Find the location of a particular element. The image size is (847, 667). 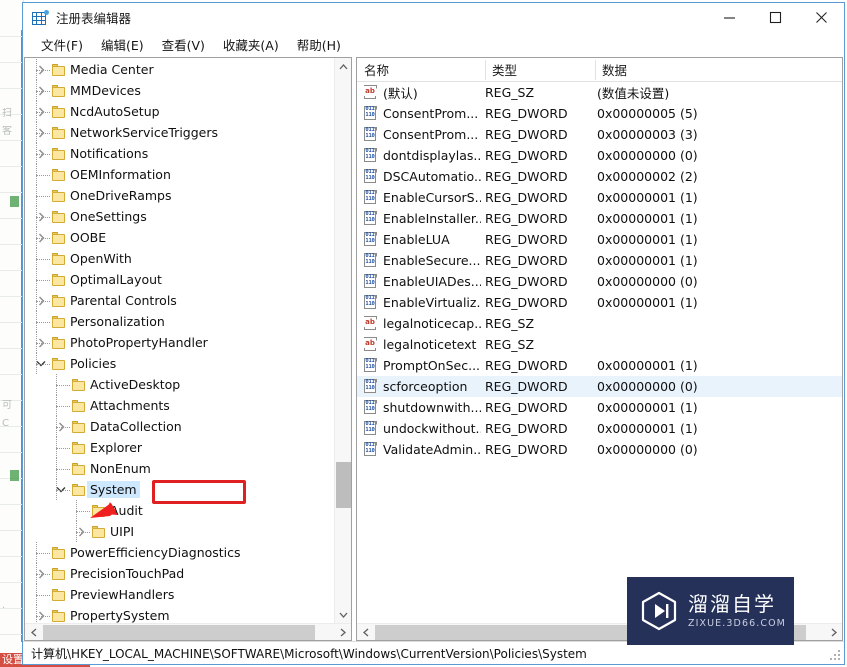

tree-item: OneSettings is located at coordinates (188, 216).